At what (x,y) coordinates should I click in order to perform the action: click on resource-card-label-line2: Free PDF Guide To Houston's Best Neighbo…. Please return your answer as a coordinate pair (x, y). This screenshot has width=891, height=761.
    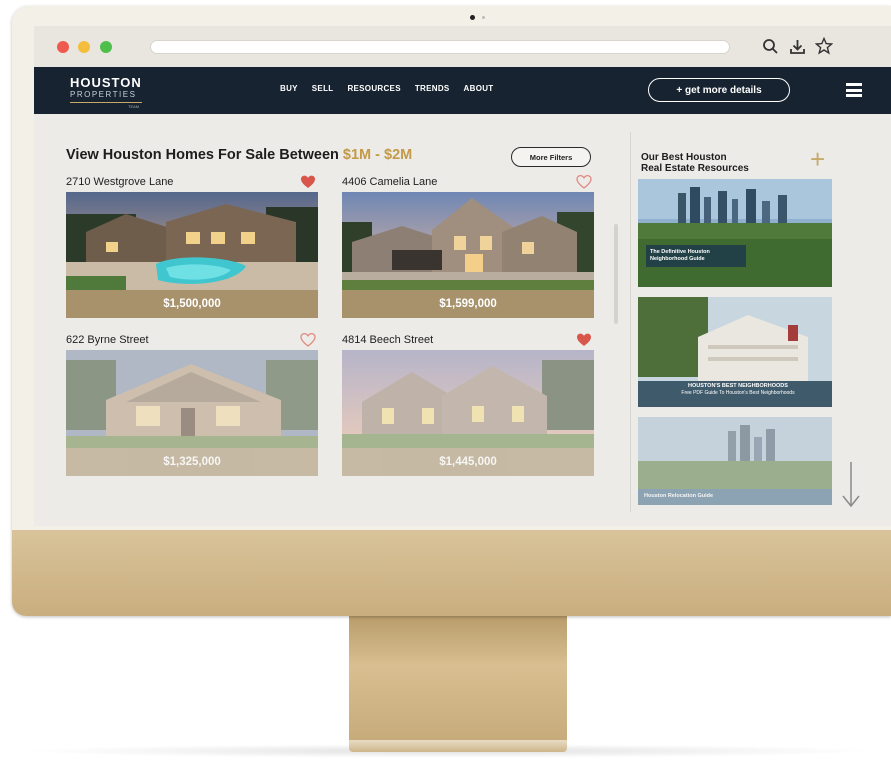
    Looking at the image, I should click on (738, 393).